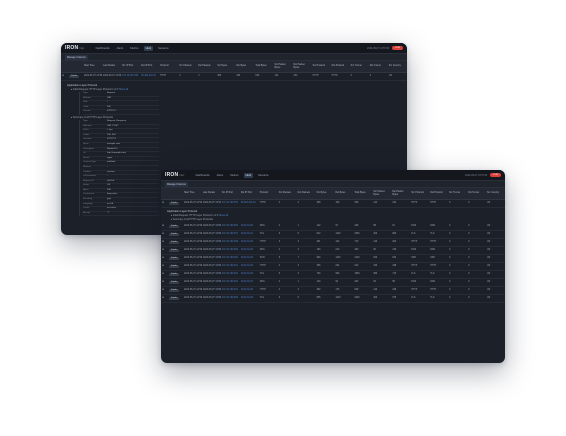 The image size is (566, 436). What do you see at coordinates (249, 282) in the screenshot?
I see `table-cell: 10.10.10.27` at bounding box center [249, 282].